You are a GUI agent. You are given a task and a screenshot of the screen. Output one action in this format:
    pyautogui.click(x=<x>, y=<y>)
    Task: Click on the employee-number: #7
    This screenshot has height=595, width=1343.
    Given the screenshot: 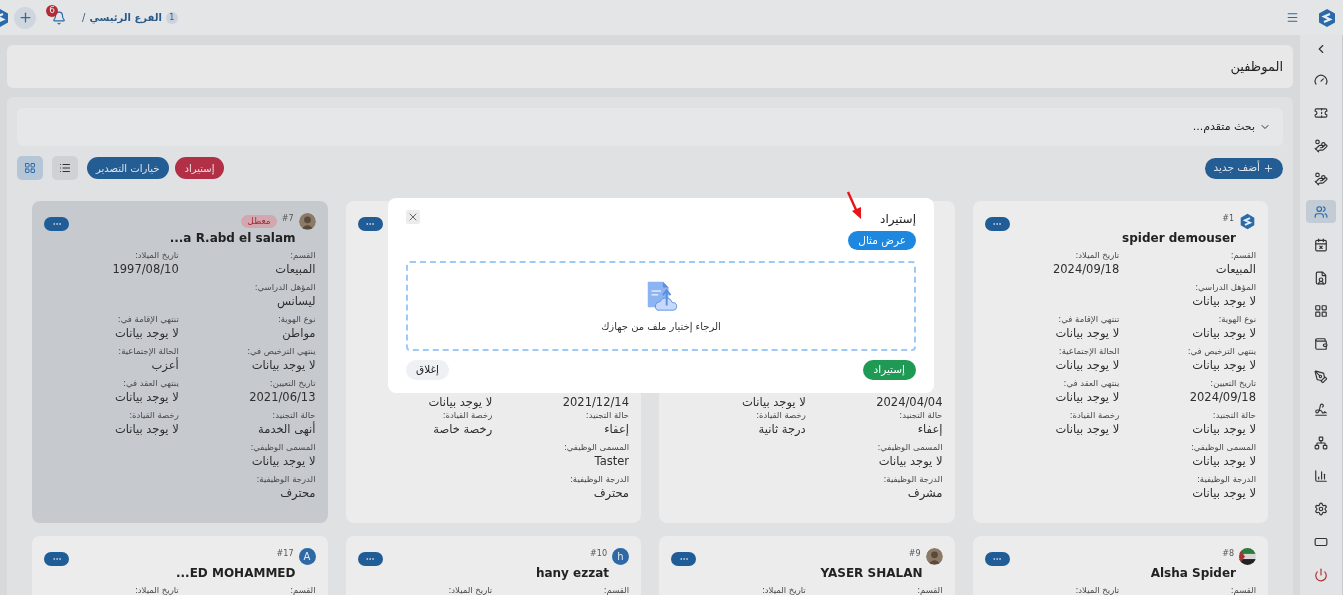 What is the action you would take?
    pyautogui.click(x=287, y=219)
    